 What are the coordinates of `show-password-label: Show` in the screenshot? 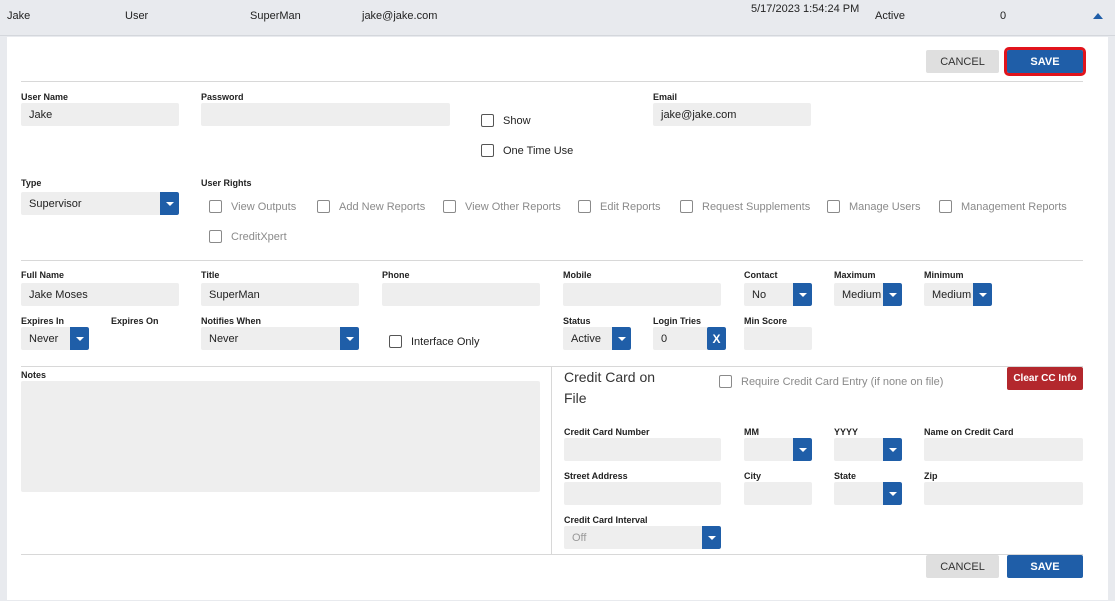 It's located at (517, 120).